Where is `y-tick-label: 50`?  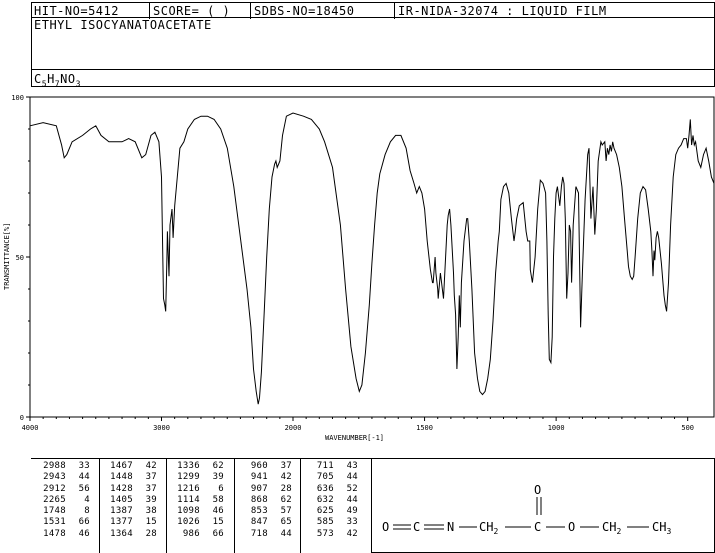 y-tick-label: 50 is located at coordinates (20, 258).